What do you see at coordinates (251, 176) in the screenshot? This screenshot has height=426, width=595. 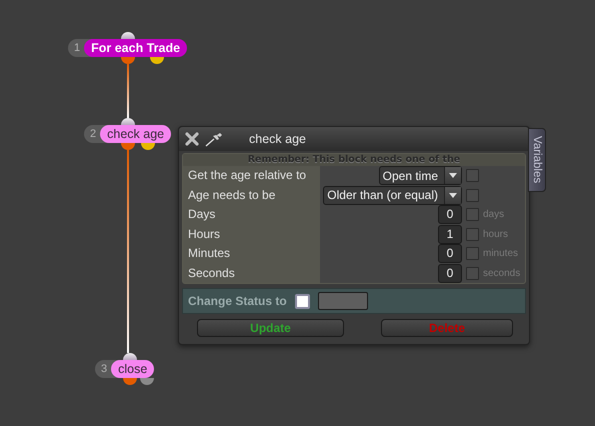 I see `field-label: Get the age relative to` at bounding box center [251, 176].